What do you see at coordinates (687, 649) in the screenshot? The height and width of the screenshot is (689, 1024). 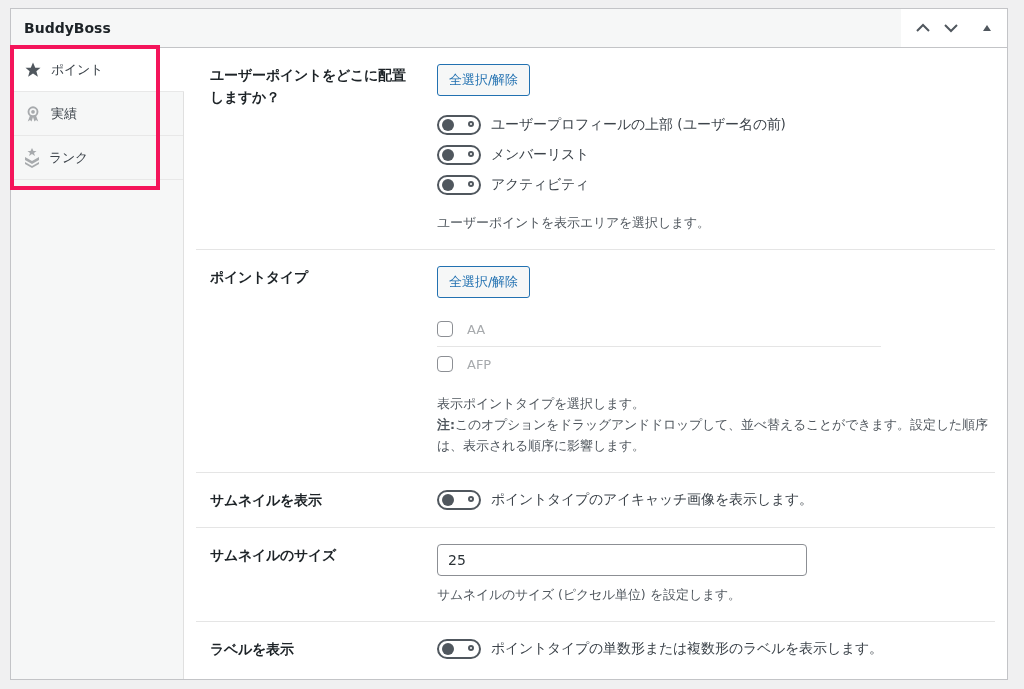 I see `toggle-label: ポイントタイプの単数形または複数形のラベルを表示します。` at bounding box center [687, 649].